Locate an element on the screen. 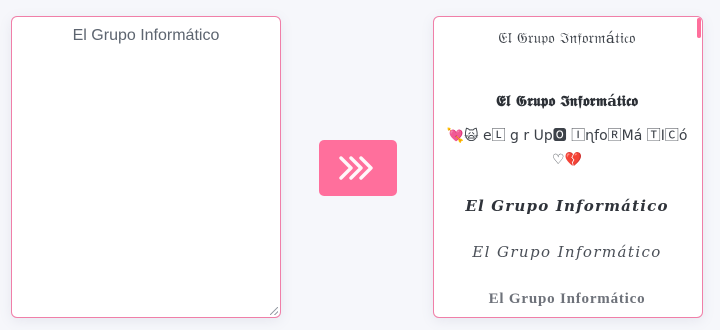 This screenshot has height=330, width=720. triple-chevron-right-icon is located at coordinates (356, 168).